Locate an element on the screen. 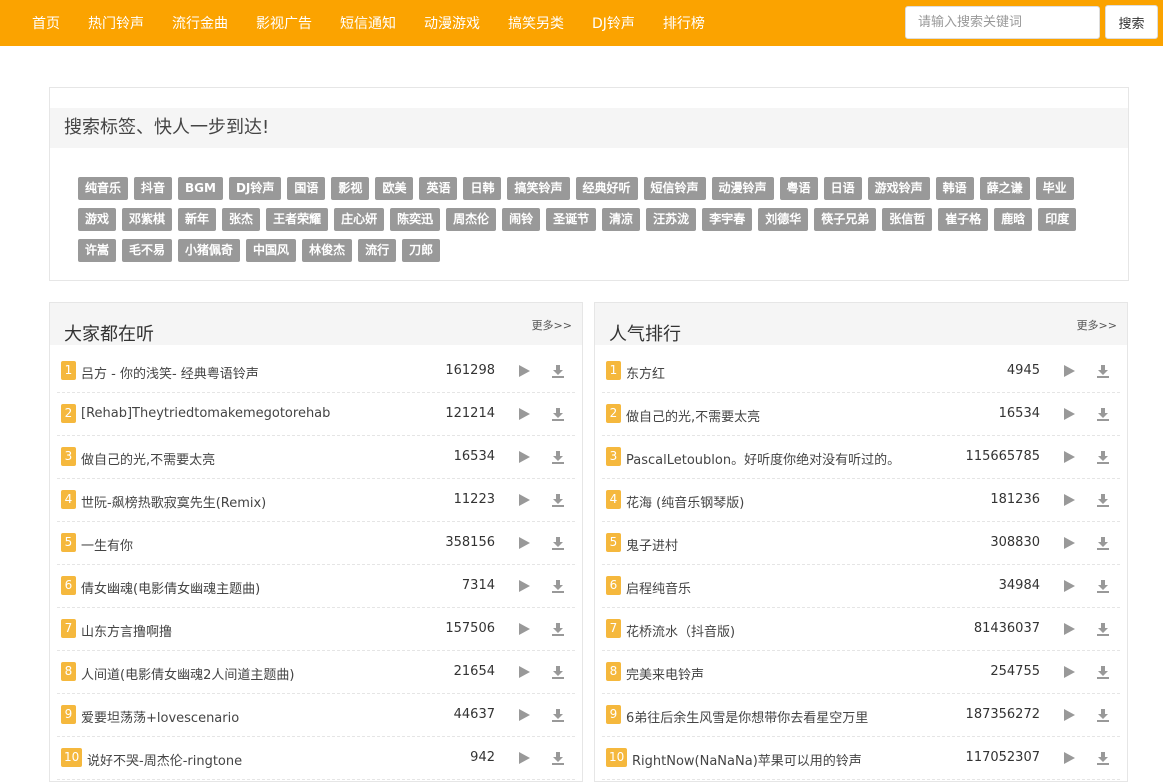  nav-home: 首页 is located at coordinates (46, 23).